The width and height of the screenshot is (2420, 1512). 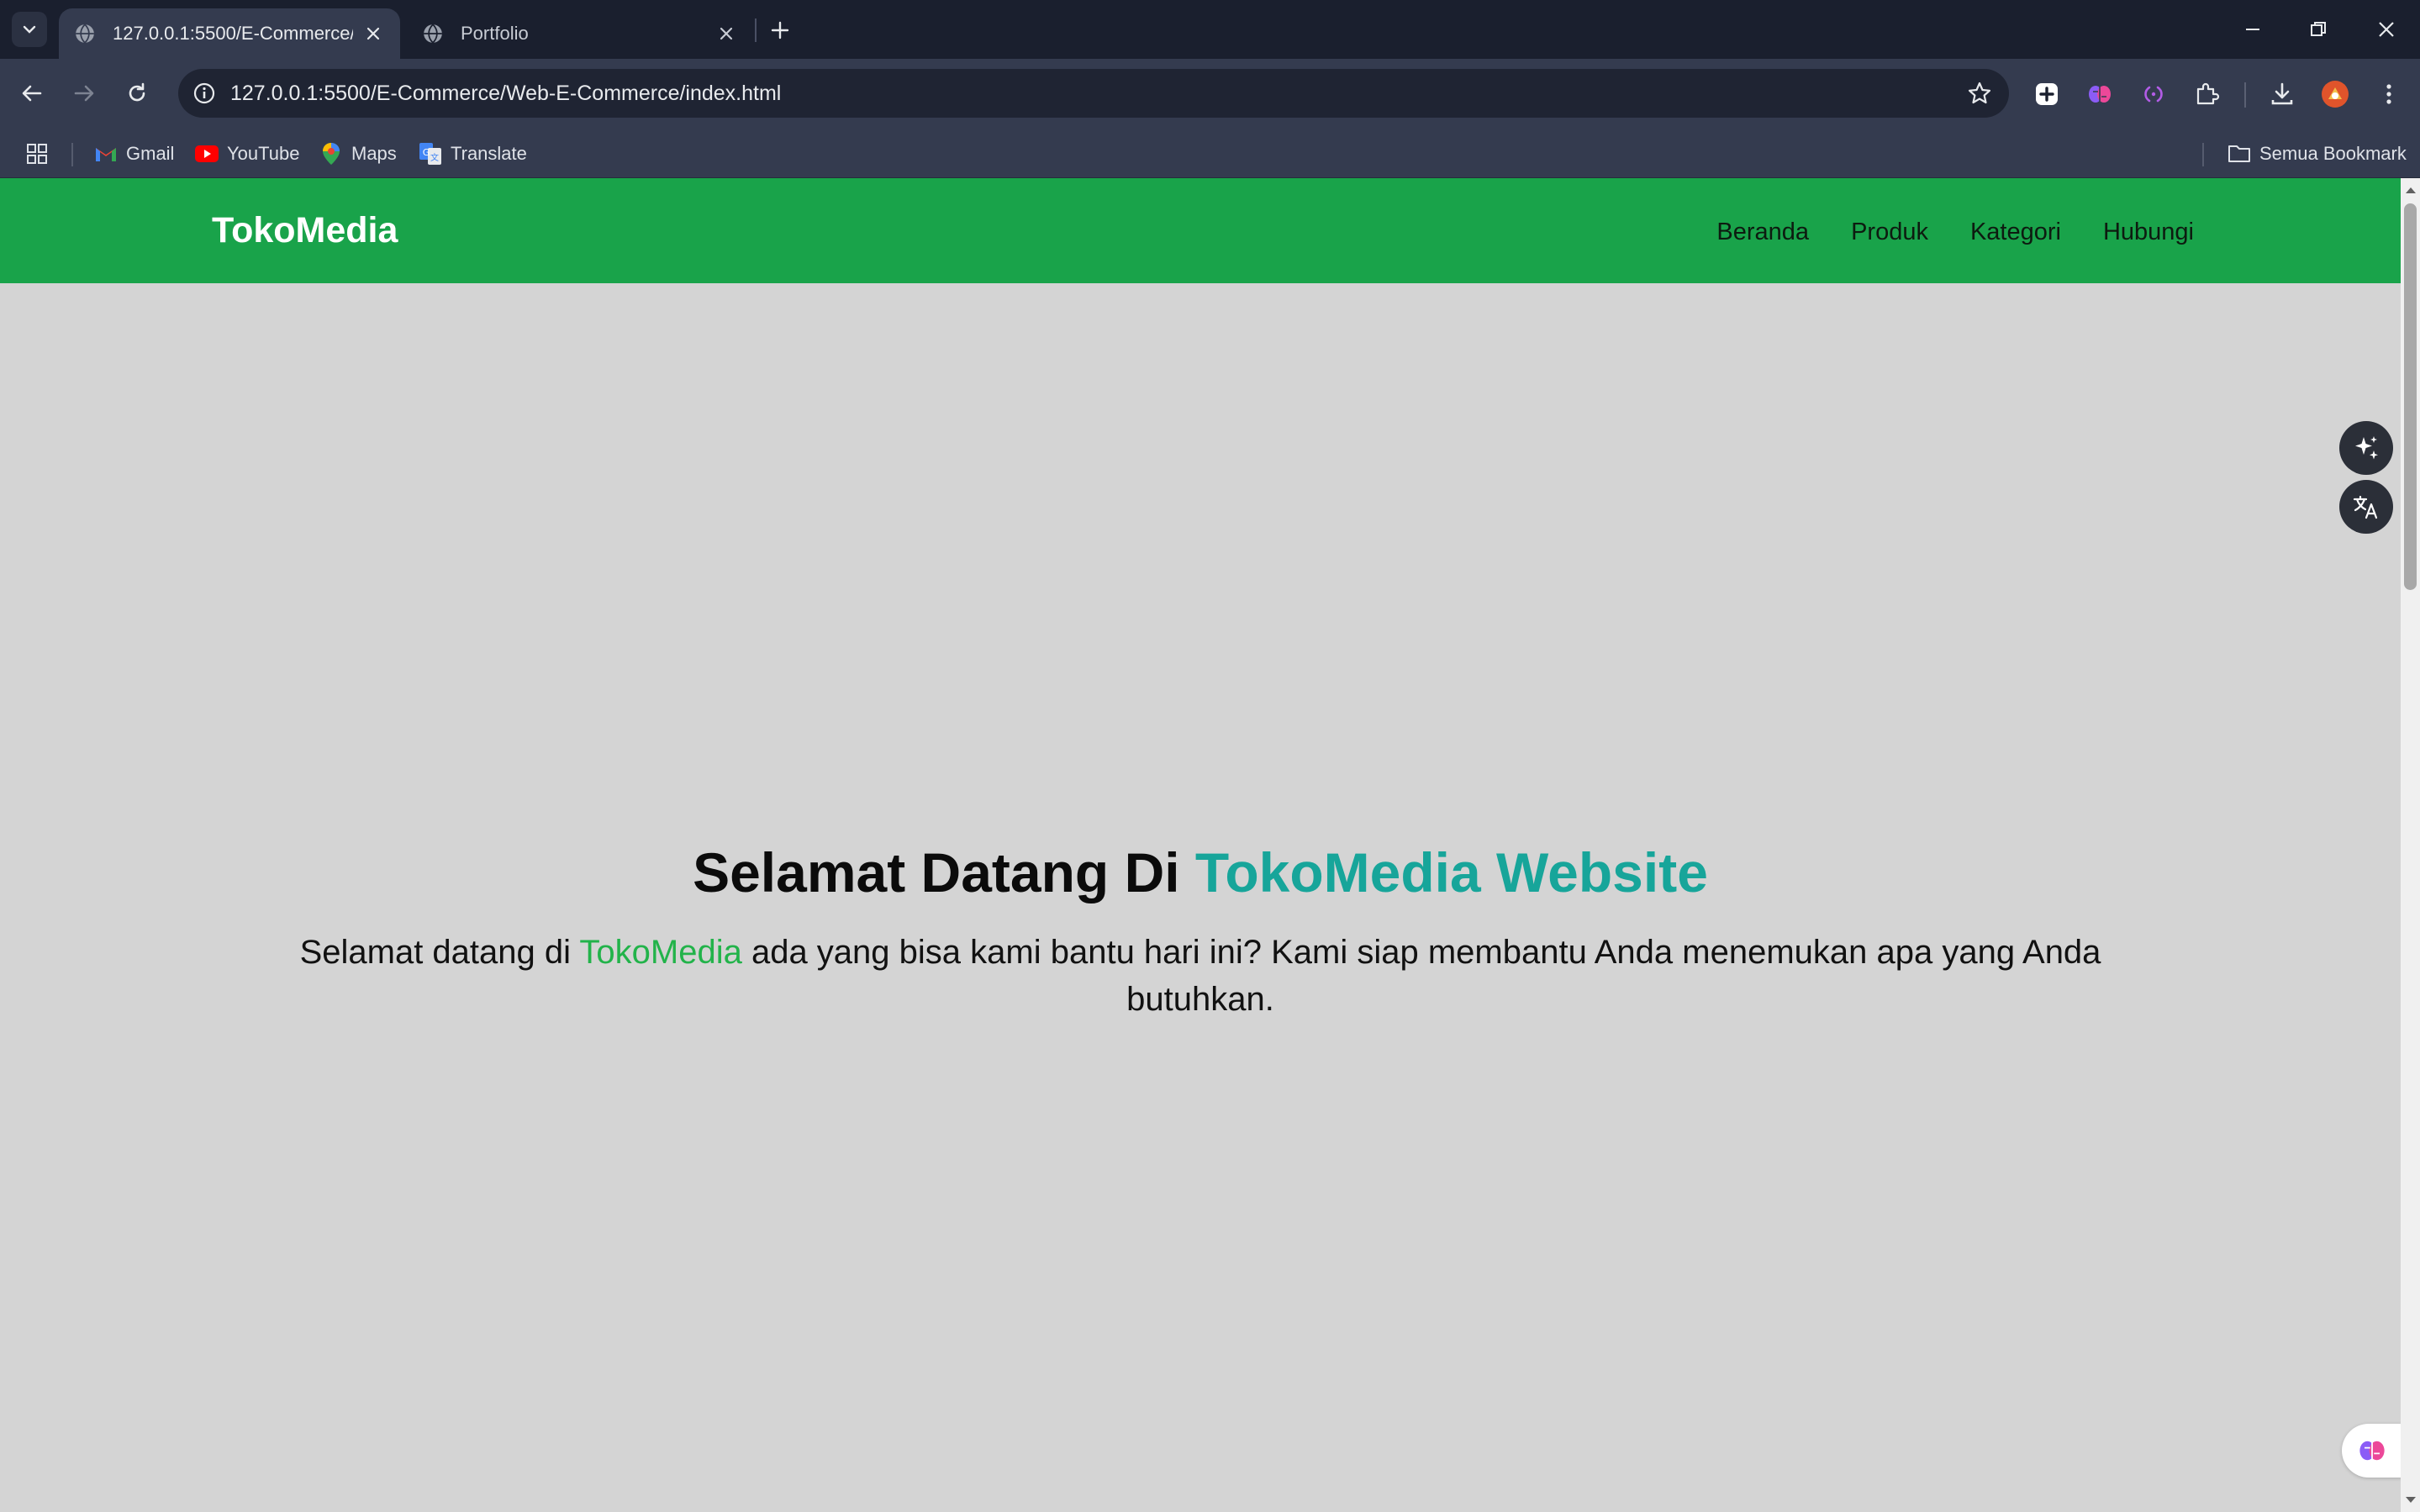 I want to click on bookmark-star-icon, so click(x=1979, y=93).